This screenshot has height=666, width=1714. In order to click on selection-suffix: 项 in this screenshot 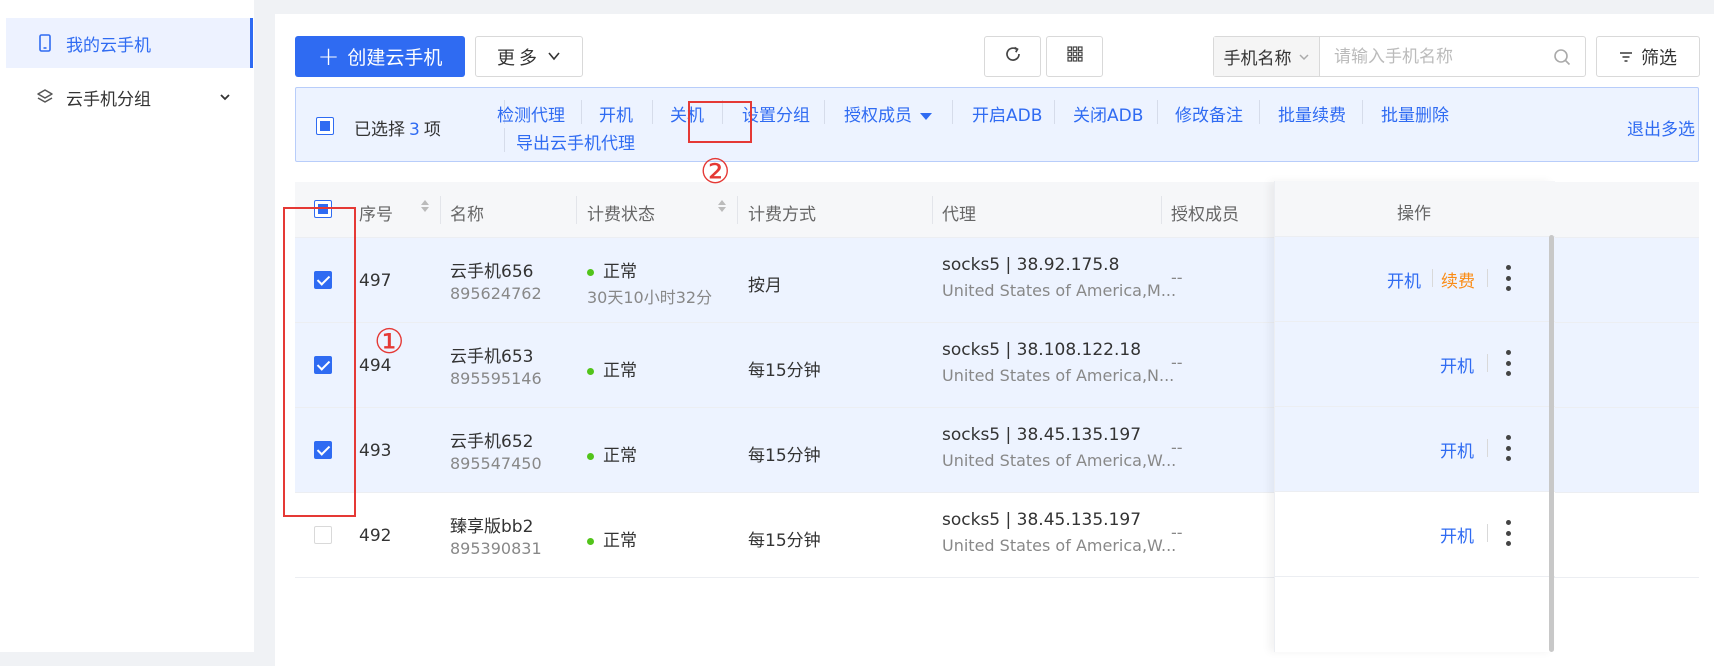, I will do `click(432, 130)`.